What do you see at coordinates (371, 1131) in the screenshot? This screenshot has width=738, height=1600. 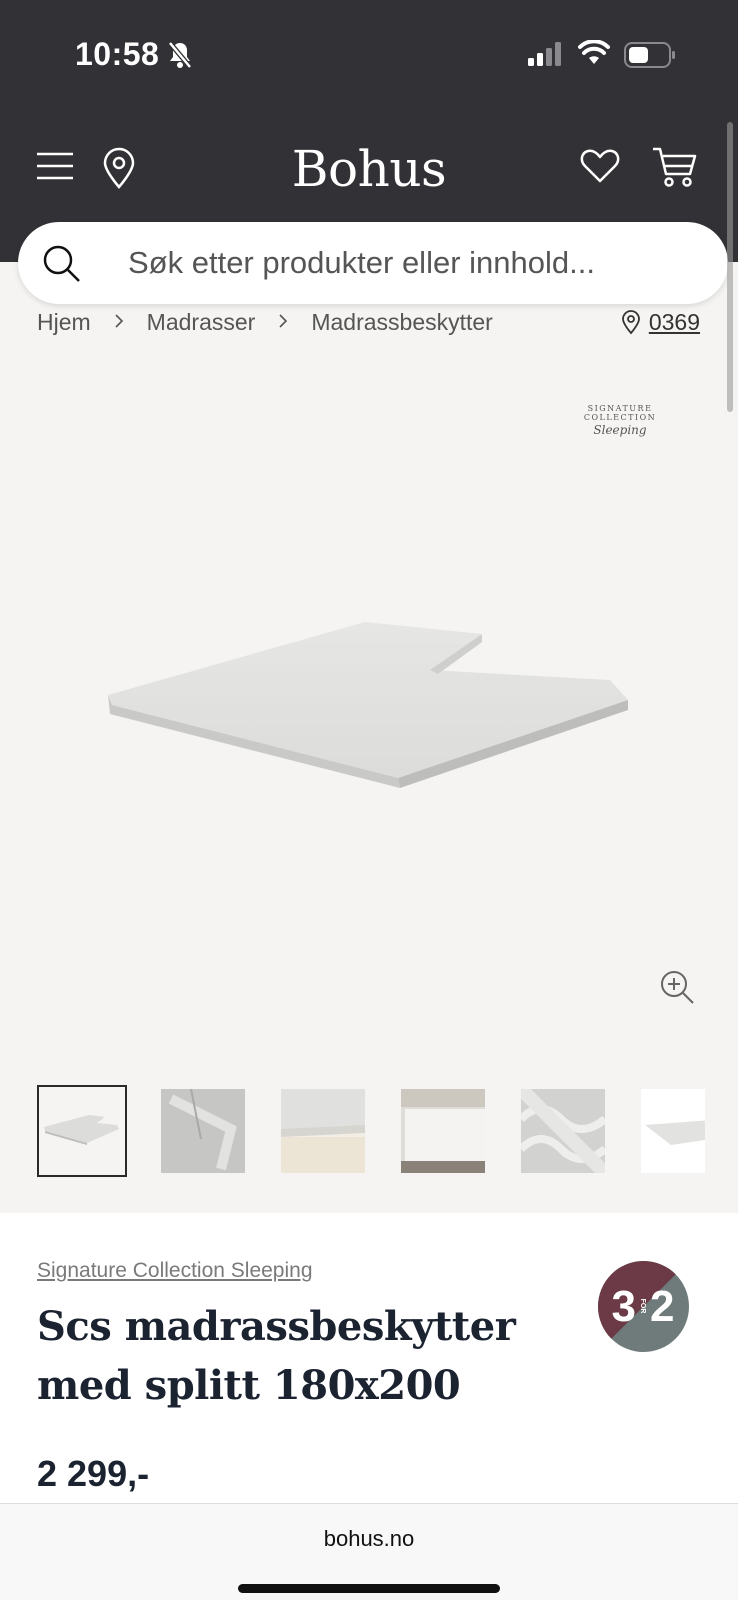 I see `thumbnail-strip` at bounding box center [371, 1131].